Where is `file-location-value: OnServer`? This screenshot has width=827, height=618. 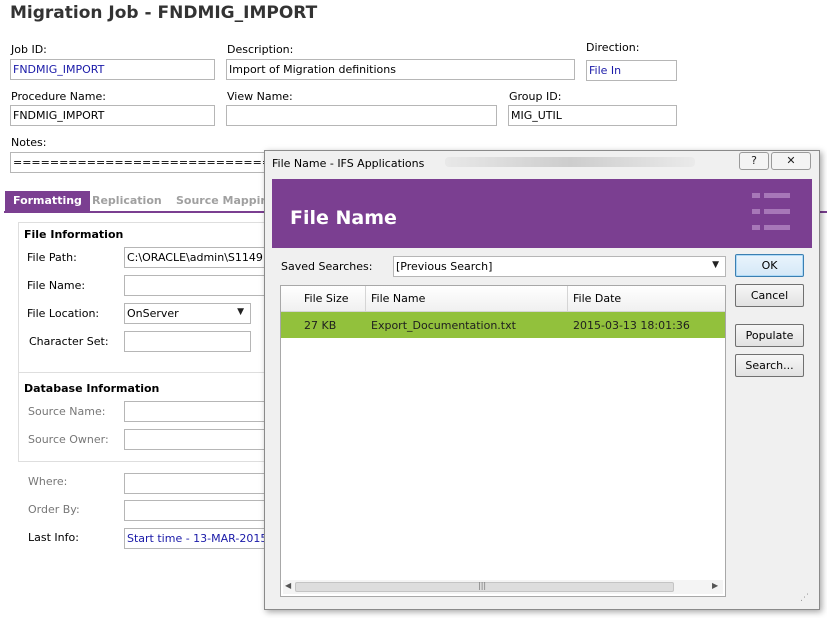 file-location-value: OnServer is located at coordinates (153, 313).